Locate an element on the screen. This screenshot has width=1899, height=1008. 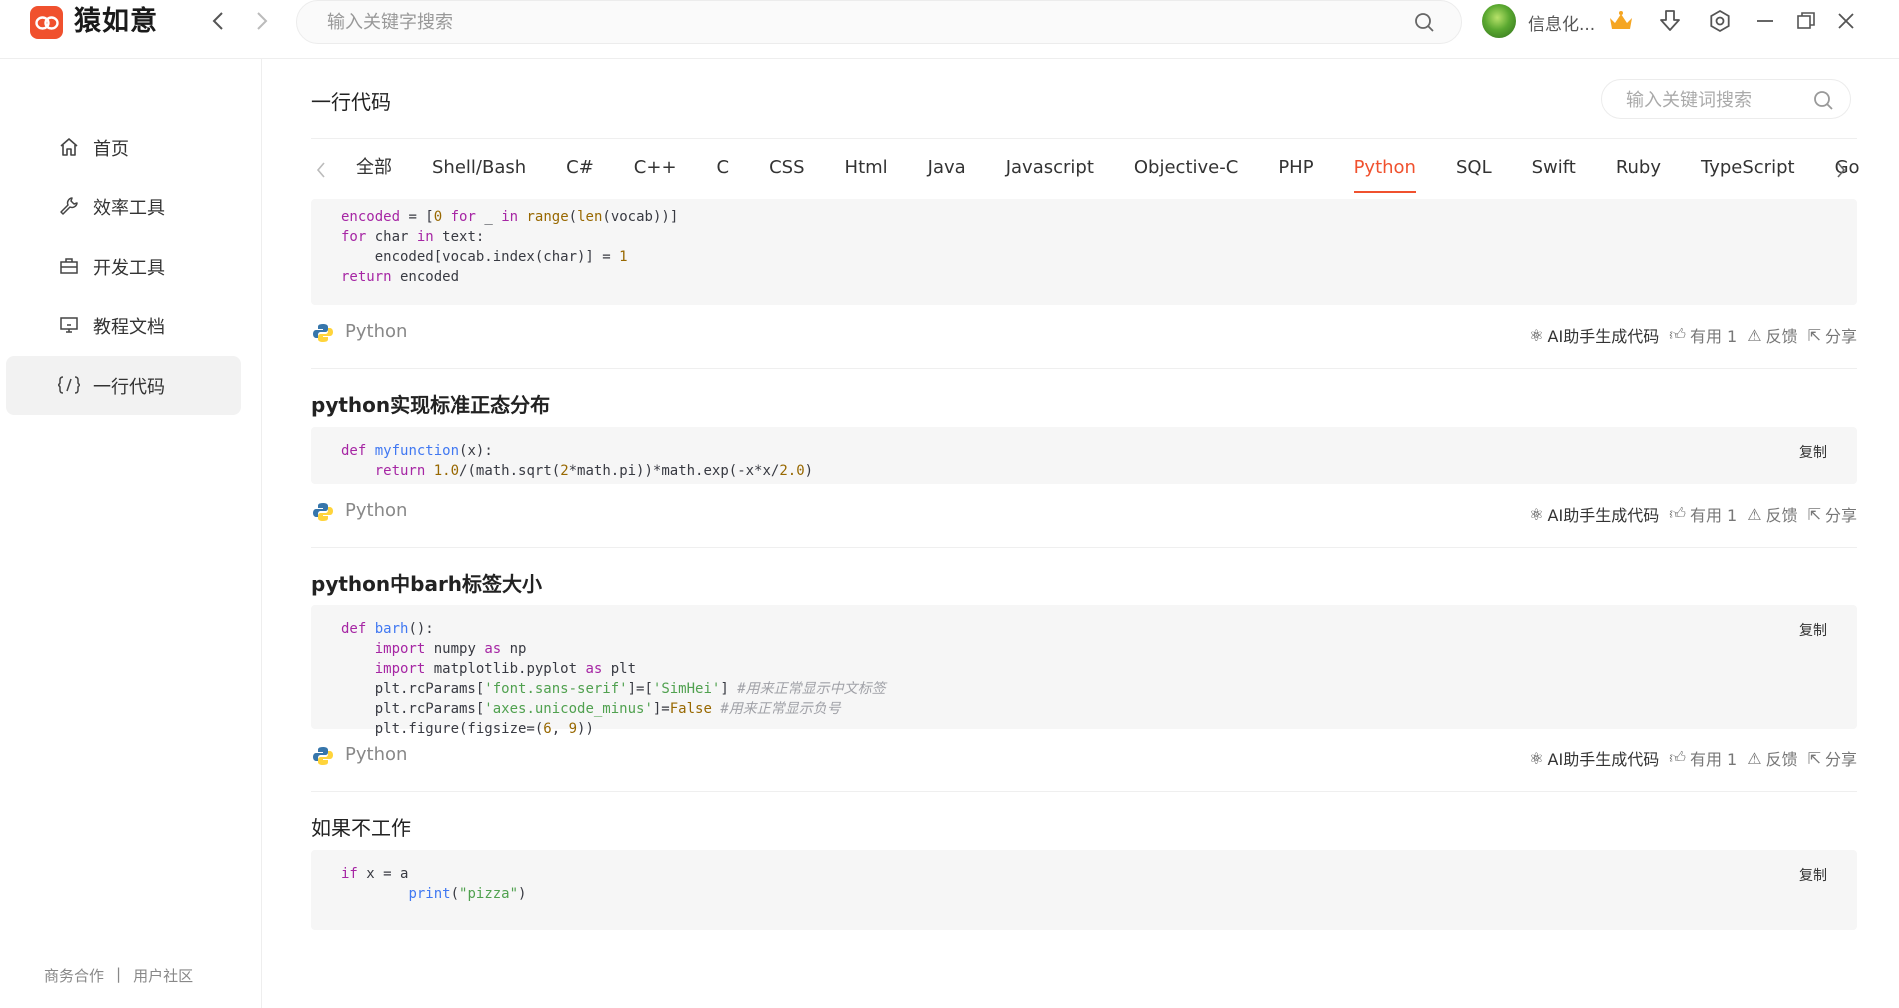
sidebar-item-tutorials: 教程文档 is located at coordinates (123, 325).